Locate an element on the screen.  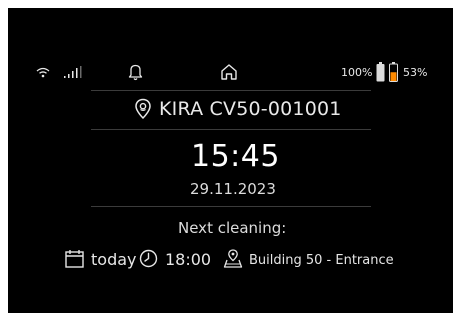
current-date: 29.11.2023 is located at coordinates (233, 189).